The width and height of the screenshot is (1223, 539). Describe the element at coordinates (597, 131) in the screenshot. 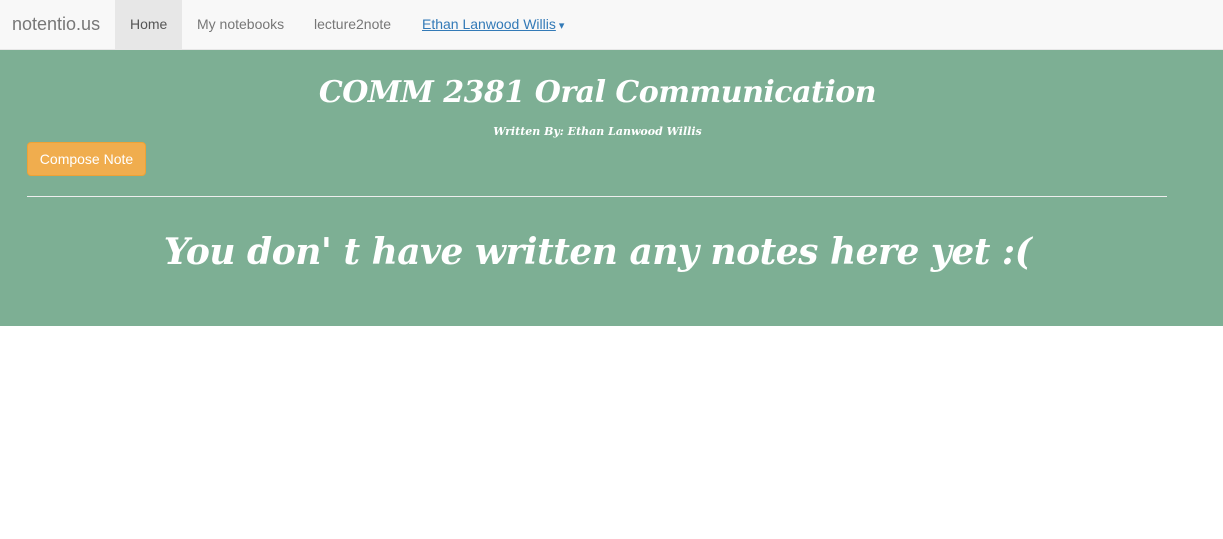

I see `notebook-author: Written By: Ethan Lanwood Willis` at that location.